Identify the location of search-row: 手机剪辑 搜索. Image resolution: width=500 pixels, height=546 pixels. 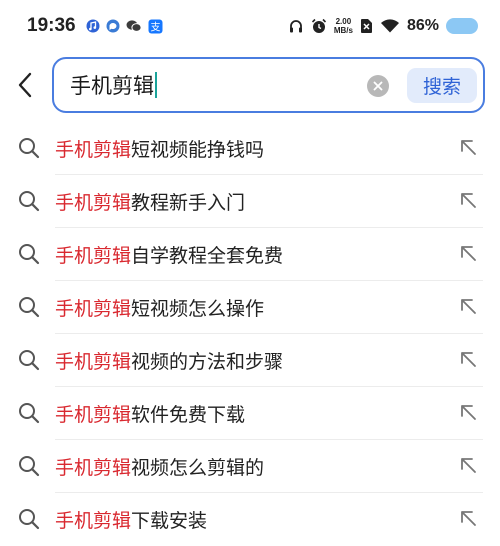
(250, 85).